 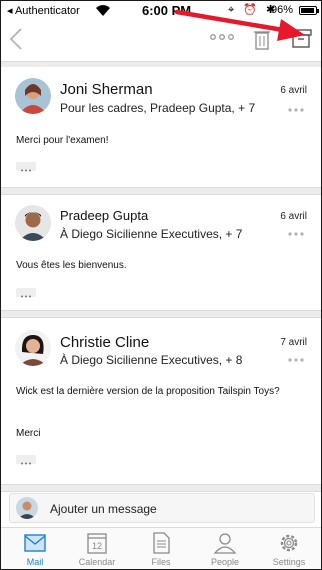 I want to click on calendar-day: 12, so click(x=97, y=546).